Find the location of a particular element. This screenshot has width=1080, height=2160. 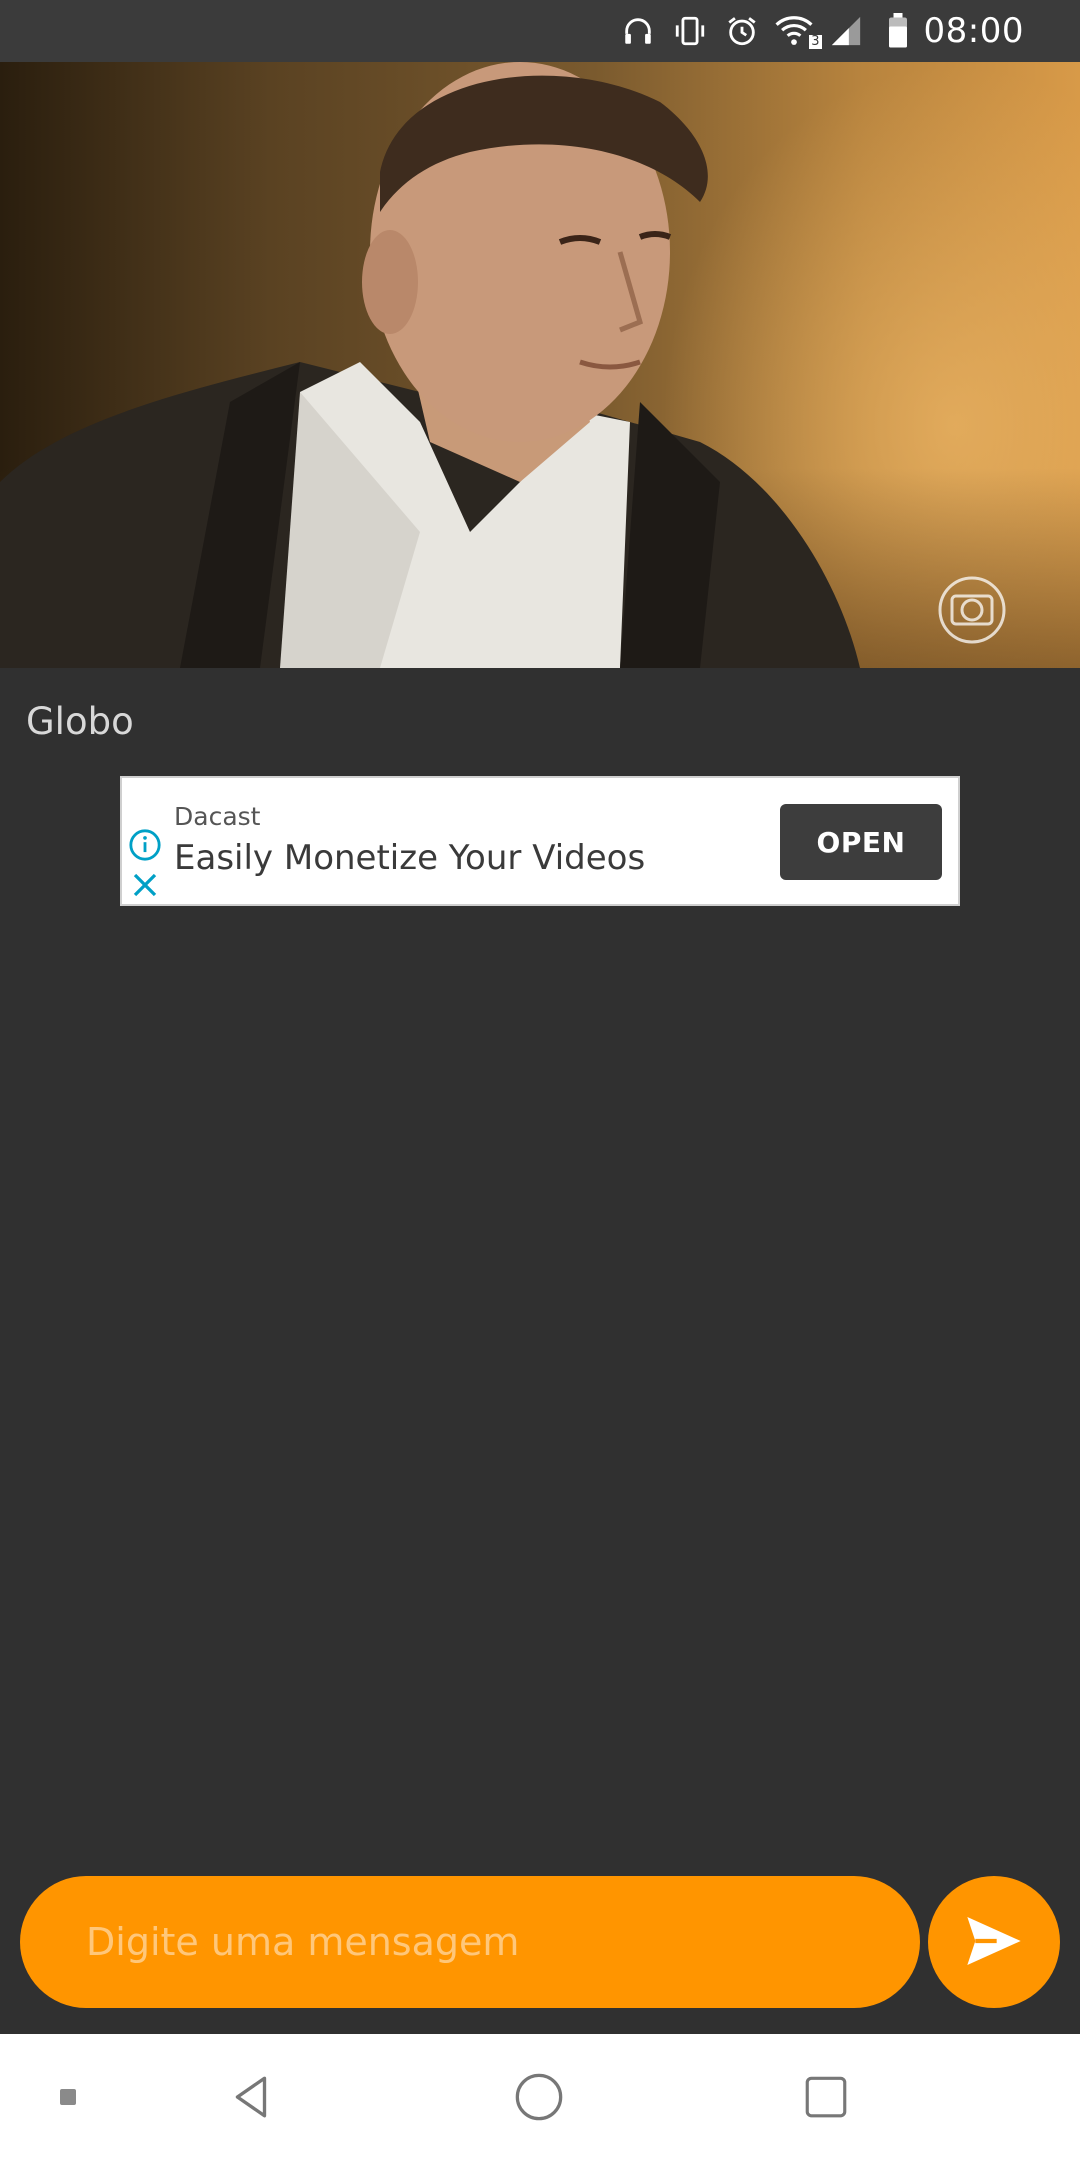

status-bar: 3 08:00 is located at coordinates (540, 31).